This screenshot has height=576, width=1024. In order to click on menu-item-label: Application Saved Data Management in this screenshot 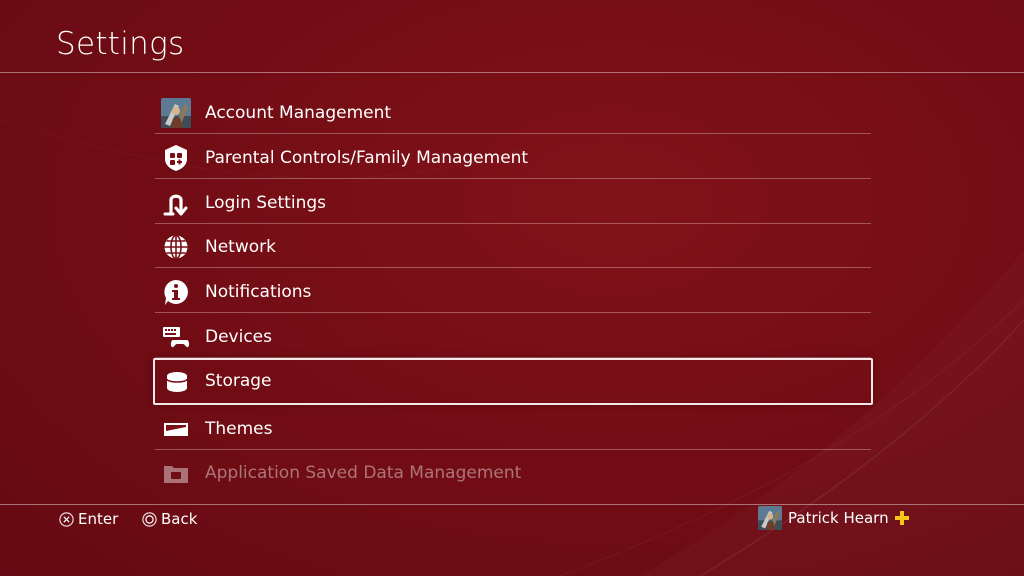, I will do `click(363, 473)`.